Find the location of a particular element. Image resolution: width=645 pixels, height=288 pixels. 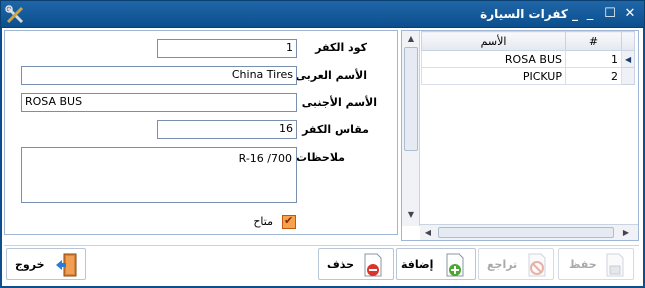

tire-code-label: كود الكفر is located at coordinates (341, 47).